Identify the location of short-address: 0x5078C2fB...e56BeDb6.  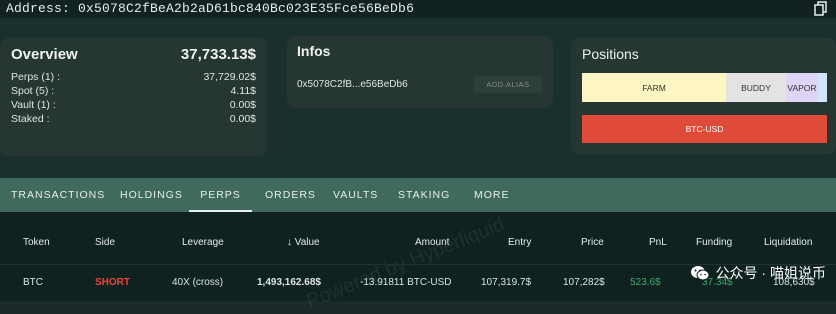
(352, 84).